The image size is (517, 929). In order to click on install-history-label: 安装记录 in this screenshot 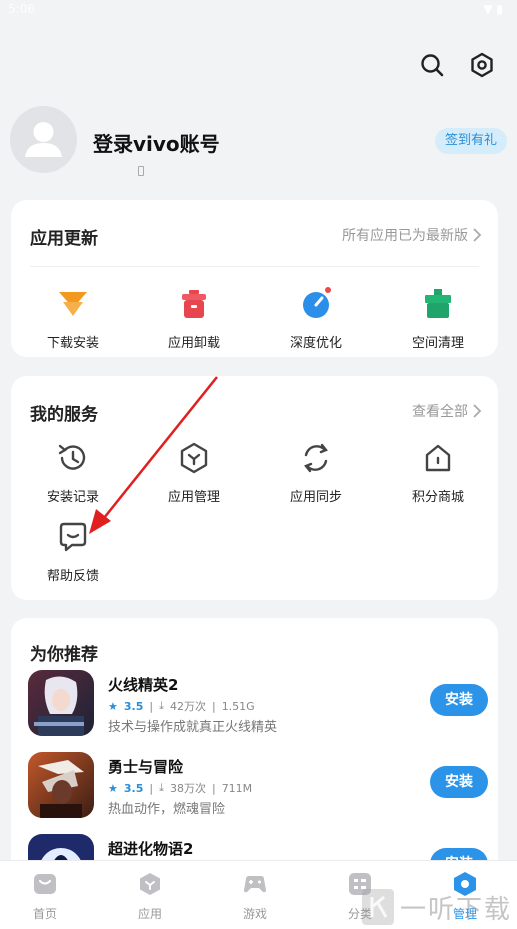, I will do `click(72, 497)`.